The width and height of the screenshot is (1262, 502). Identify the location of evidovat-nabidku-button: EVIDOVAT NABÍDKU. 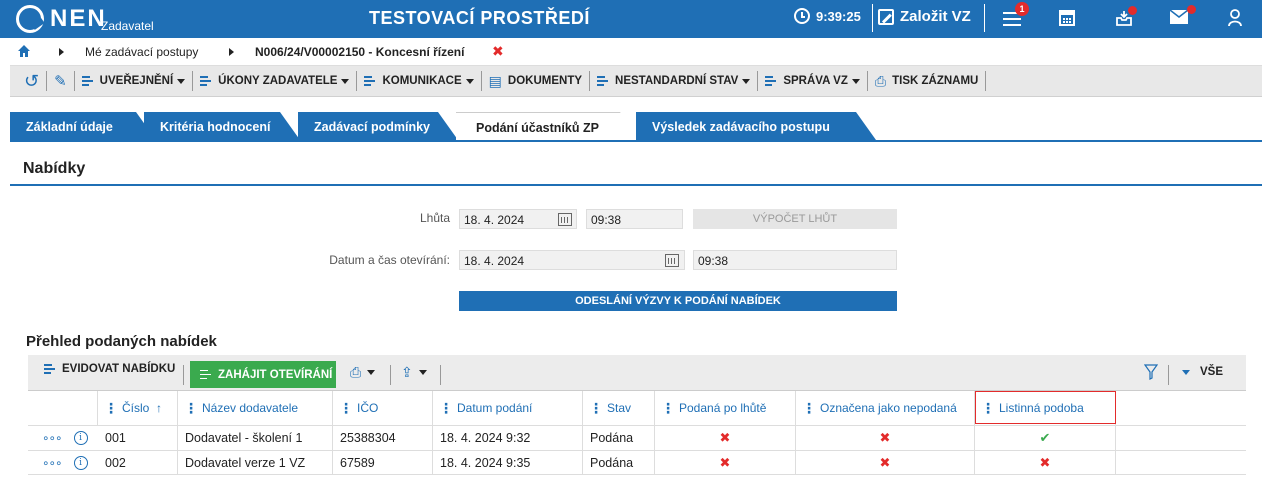
(109, 369).